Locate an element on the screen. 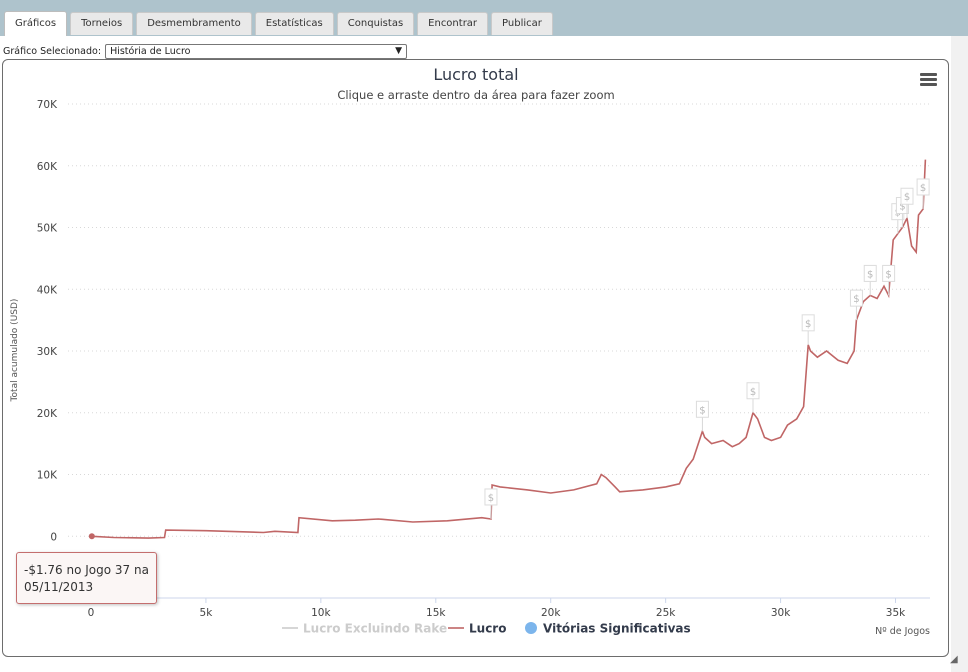 The image size is (968, 672). x-axis-label: Nº de Jogos is located at coordinates (902, 631).